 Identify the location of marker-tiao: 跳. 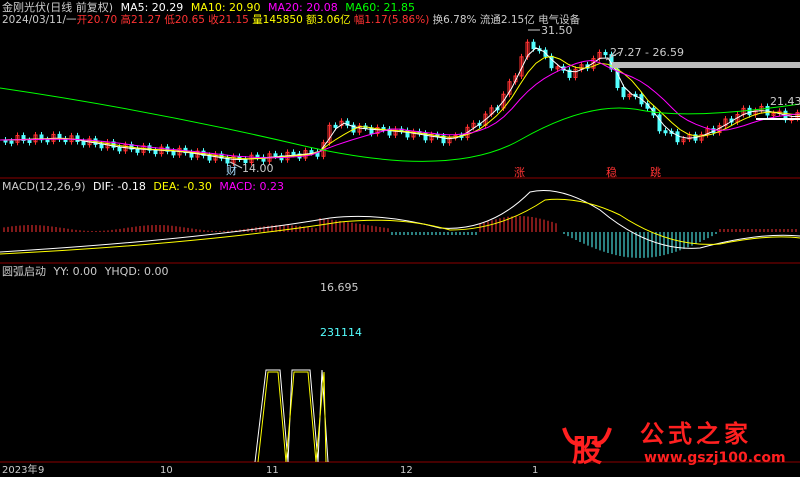
(655, 172).